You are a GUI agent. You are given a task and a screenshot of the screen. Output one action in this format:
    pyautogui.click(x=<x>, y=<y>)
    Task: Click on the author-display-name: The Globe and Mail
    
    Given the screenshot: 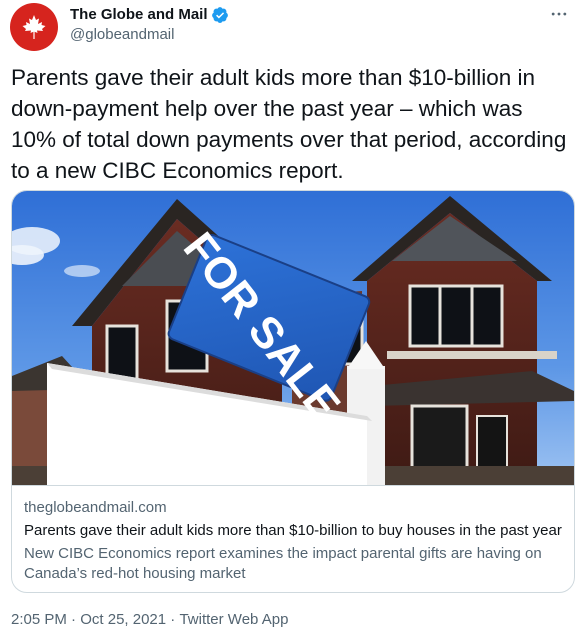 What is the action you would take?
    pyautogui.click(x=139, y=15)
    